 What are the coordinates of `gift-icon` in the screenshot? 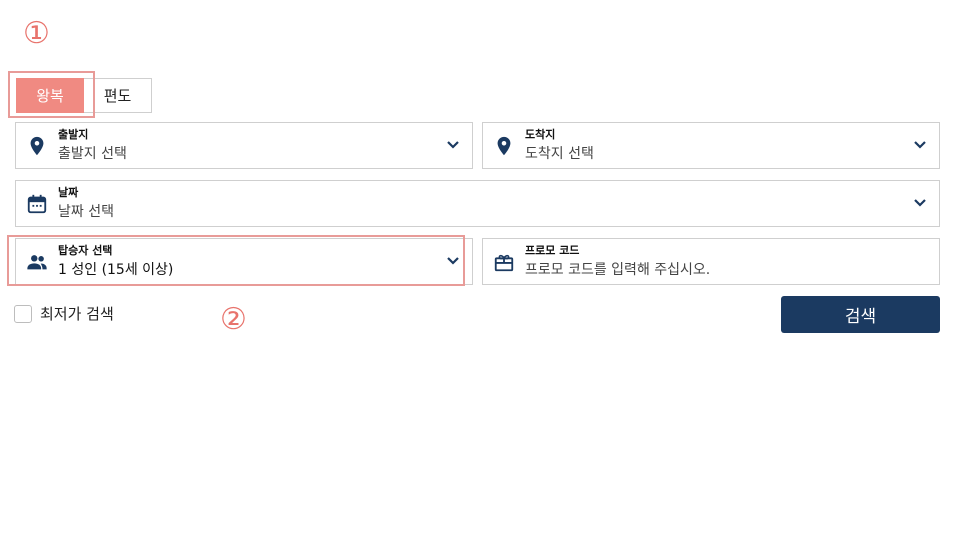 It's located at (504, 263).